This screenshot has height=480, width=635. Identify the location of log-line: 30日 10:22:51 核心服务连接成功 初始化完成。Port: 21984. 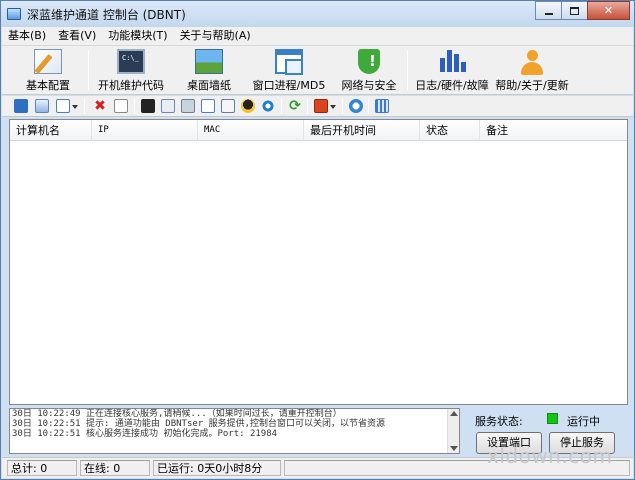
(145, 434).